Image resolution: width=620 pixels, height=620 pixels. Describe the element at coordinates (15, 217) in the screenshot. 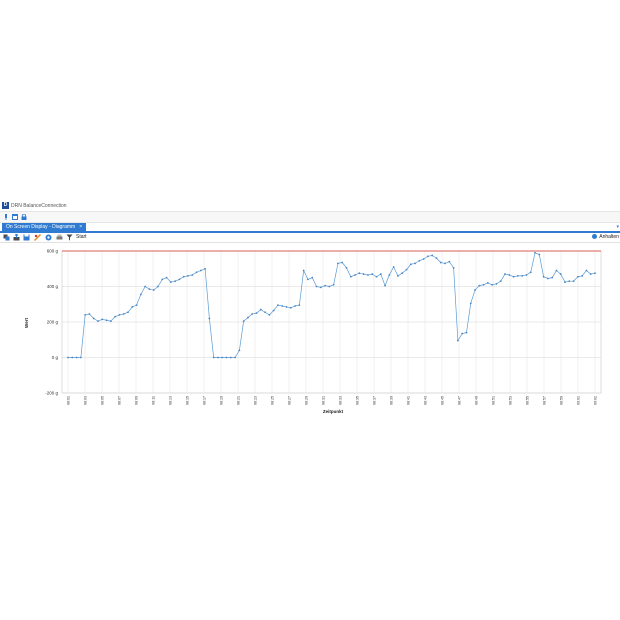

I see `layout-icon` at that location.